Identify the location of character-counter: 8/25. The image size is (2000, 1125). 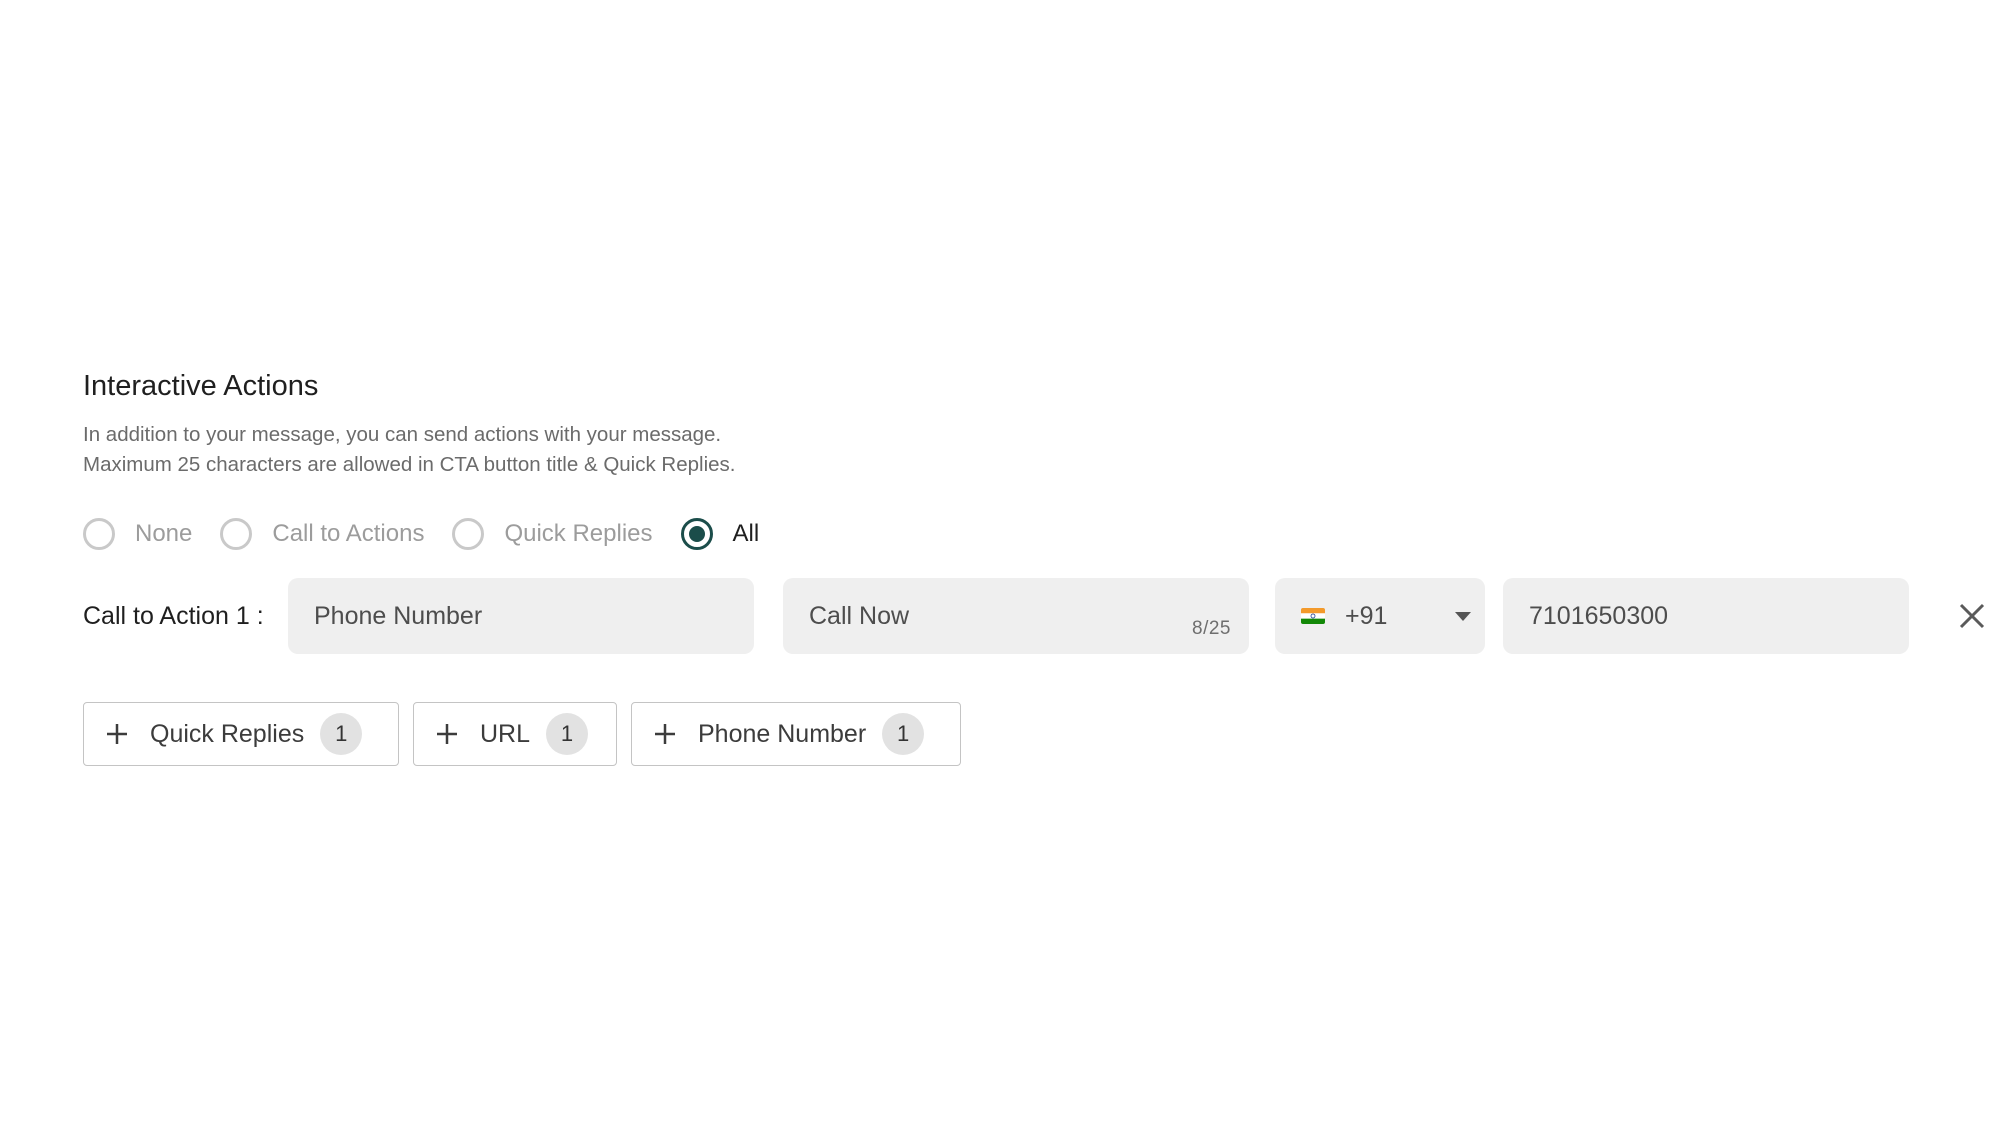
(1211, 628).